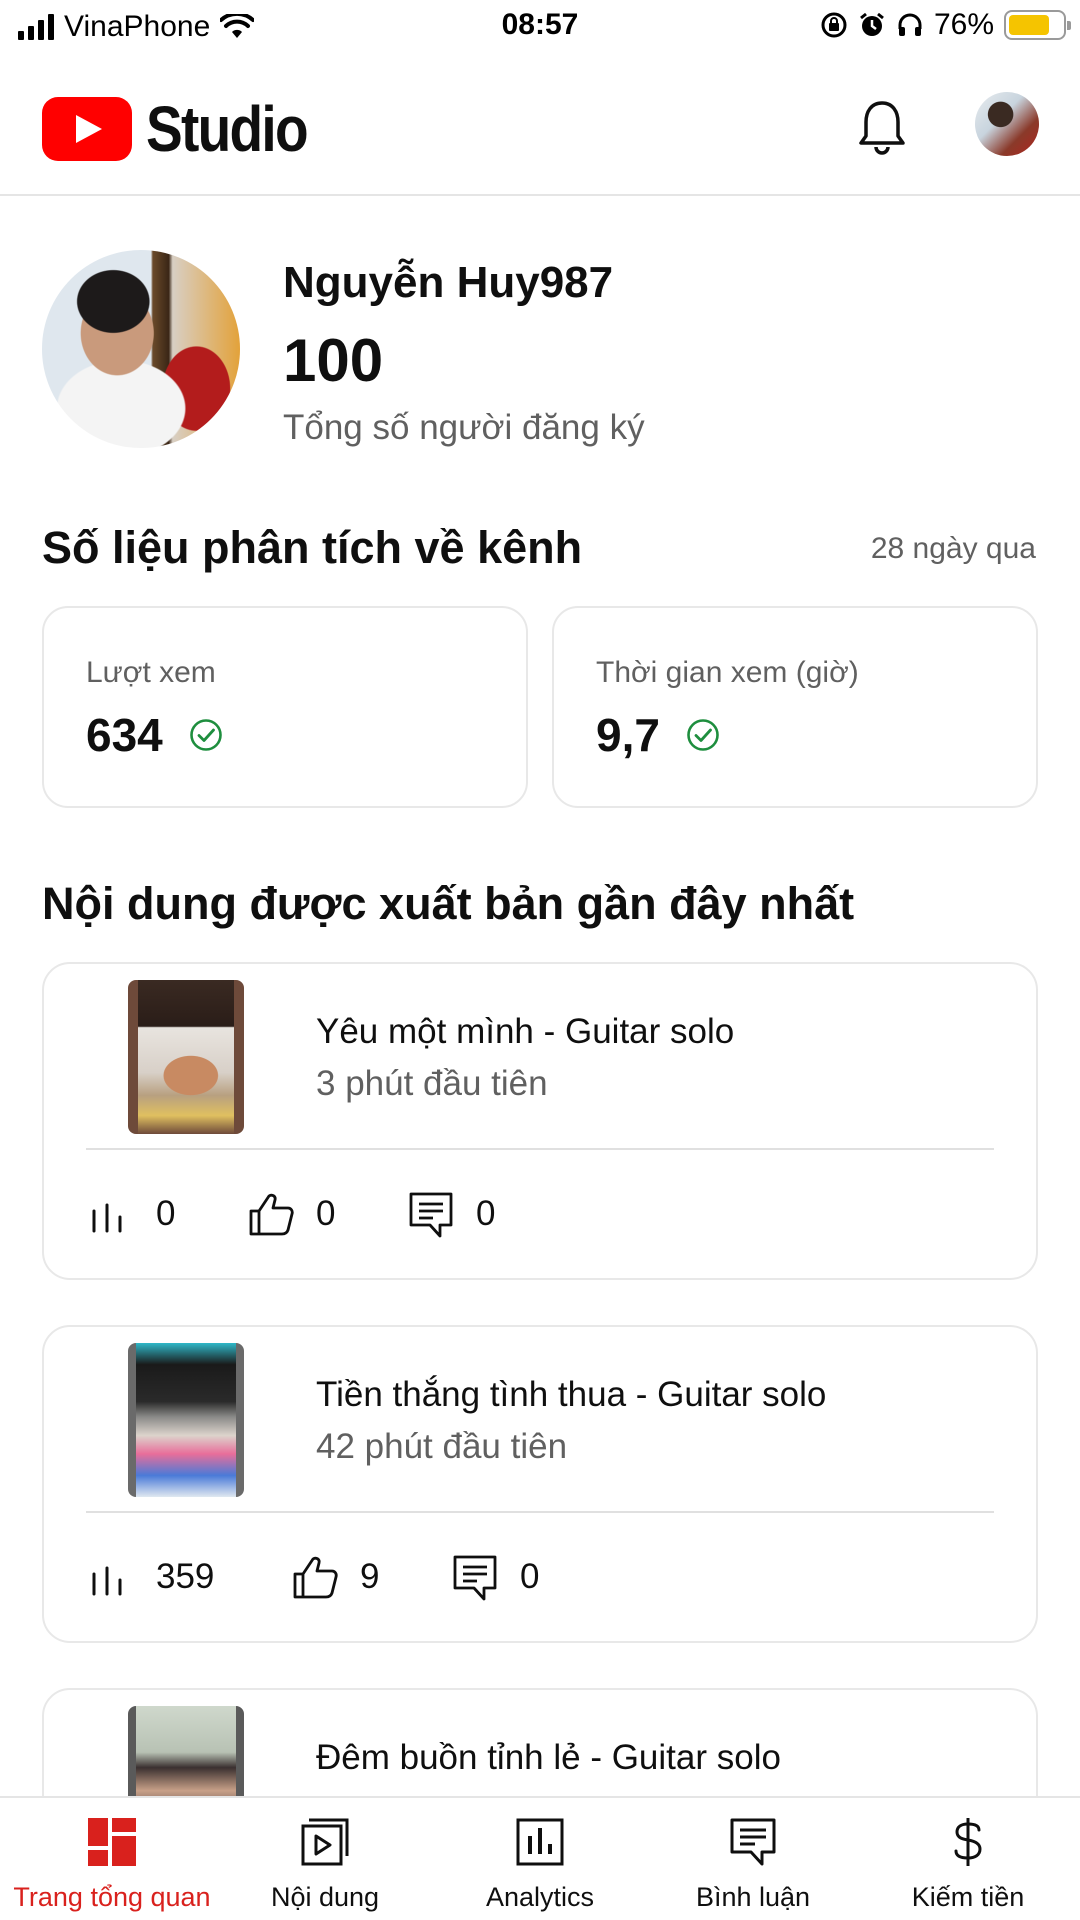 The width and height of the screenshot is (1080, 1920). Describe the element at coordinates (882, 127) in the screenshot. I see `notifications-bell-icon` at that location.